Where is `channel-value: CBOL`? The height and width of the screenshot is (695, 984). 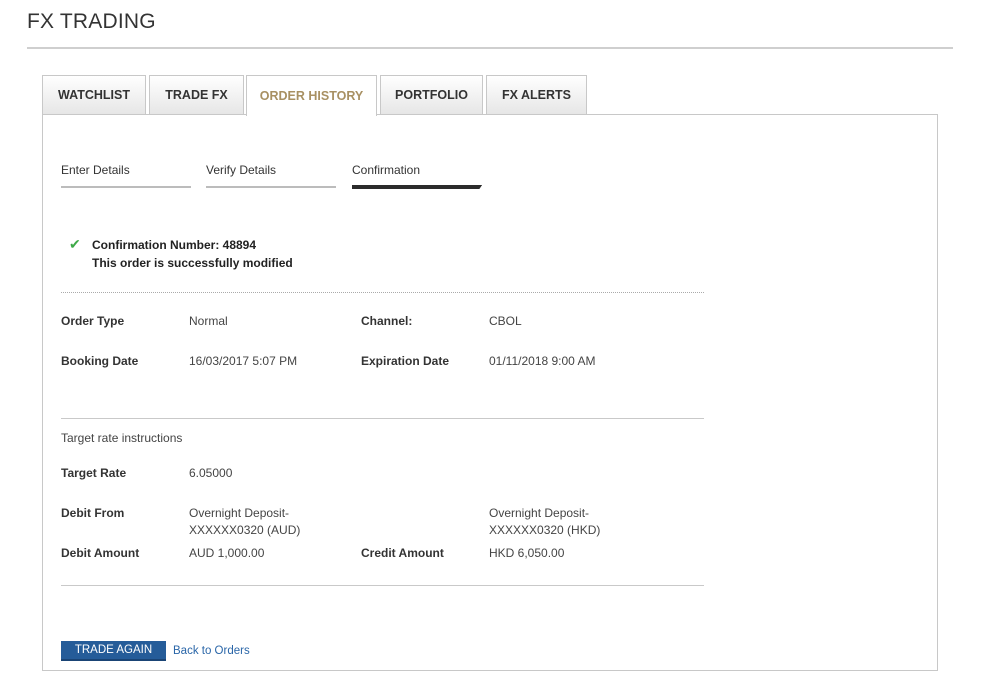
channel-value: CBOL is located at coordinates (505, 321).